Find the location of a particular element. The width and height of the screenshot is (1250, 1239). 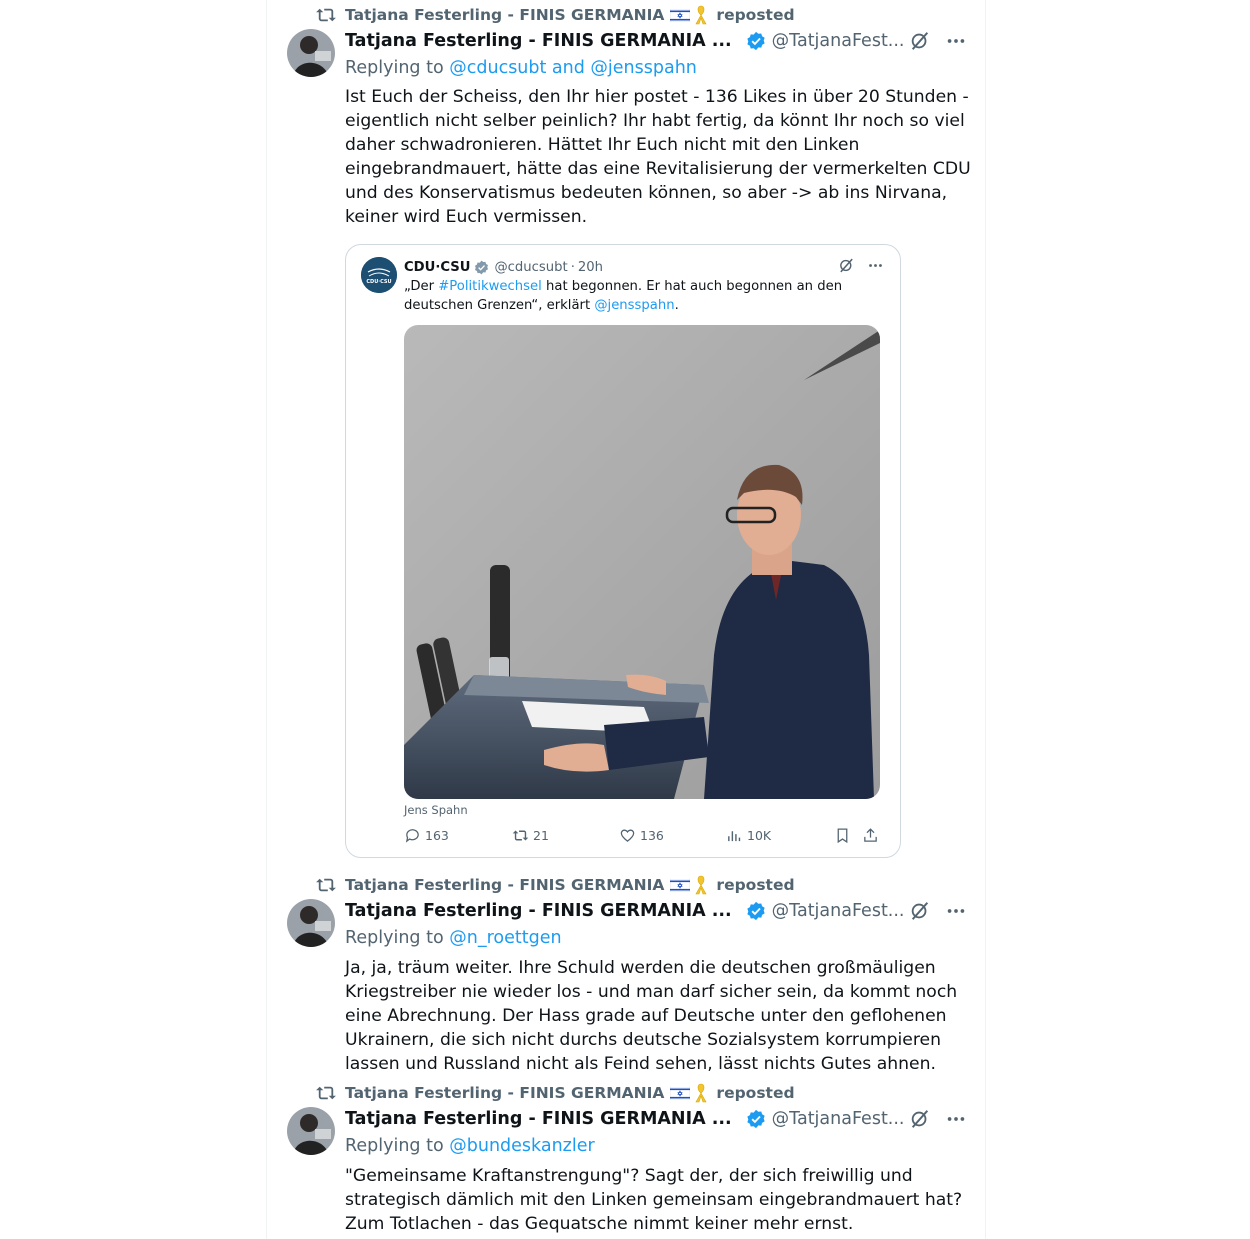

hashtag-link: #Politikwechsel is located at coordinates (490, 286).